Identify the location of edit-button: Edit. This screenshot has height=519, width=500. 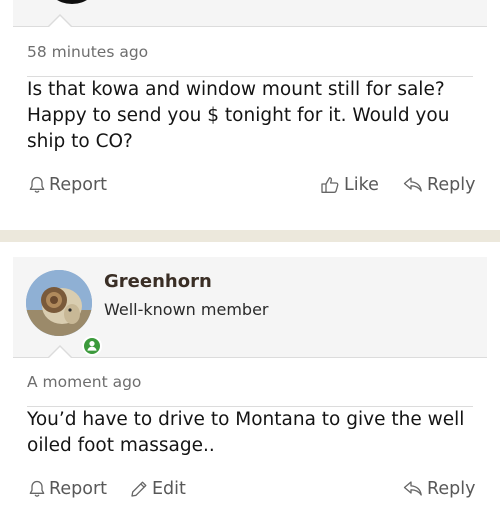
(158, 489).